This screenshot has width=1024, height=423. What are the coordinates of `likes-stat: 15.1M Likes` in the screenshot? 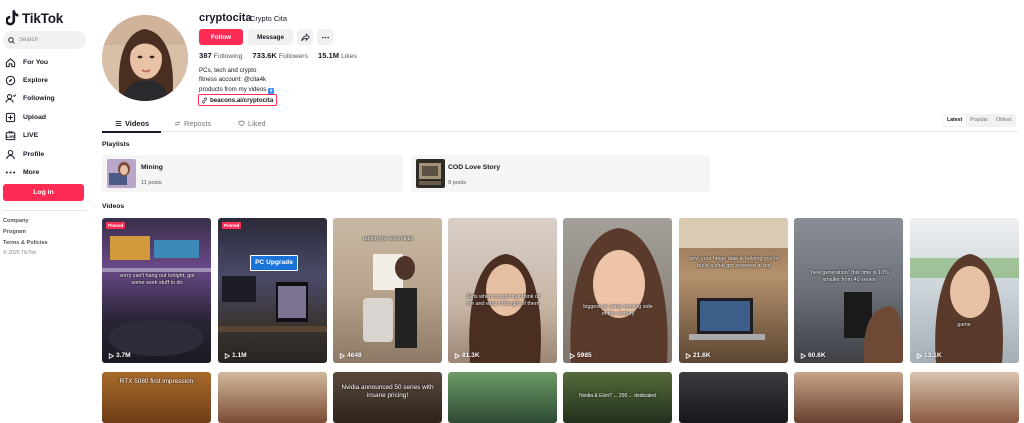 It's located at (337, 55).